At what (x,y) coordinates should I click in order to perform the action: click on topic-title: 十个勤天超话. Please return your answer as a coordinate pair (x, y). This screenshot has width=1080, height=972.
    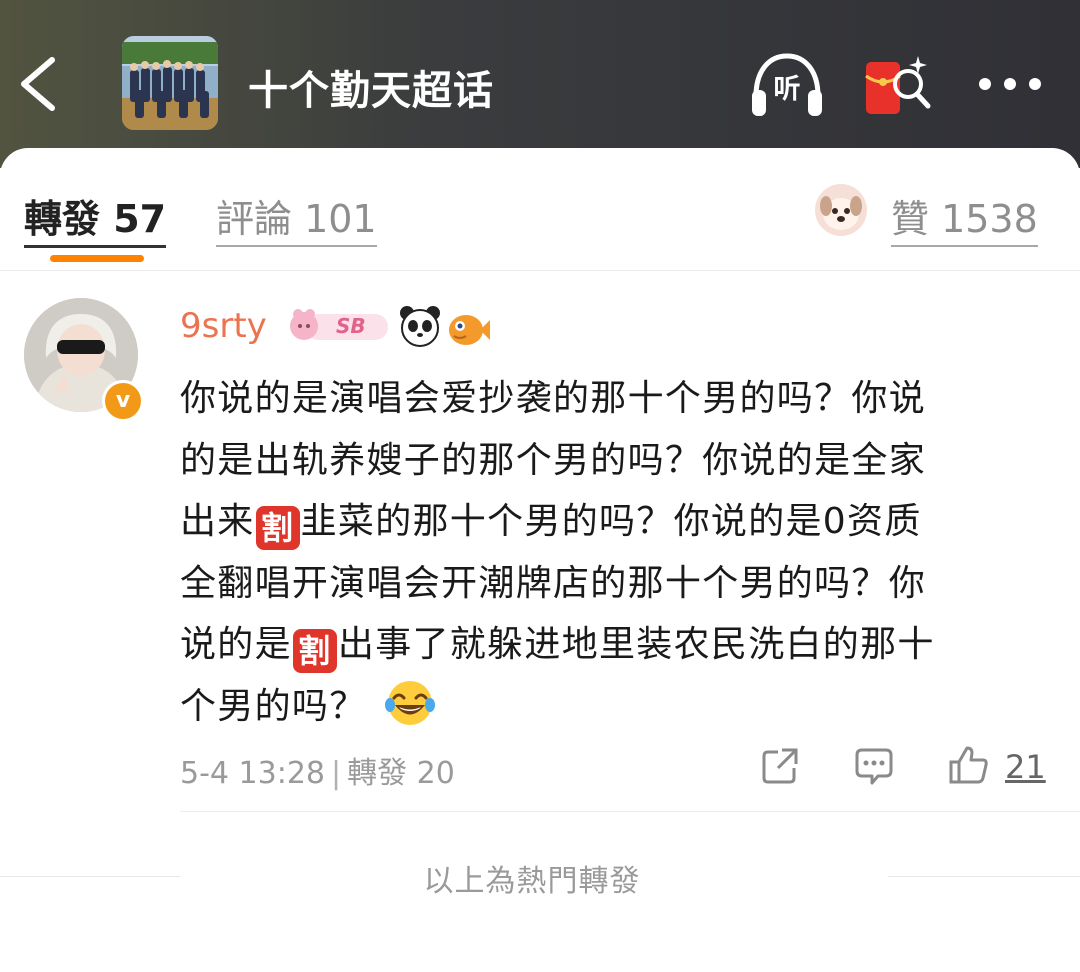
    Looking at the image, I should click on (371, 87).